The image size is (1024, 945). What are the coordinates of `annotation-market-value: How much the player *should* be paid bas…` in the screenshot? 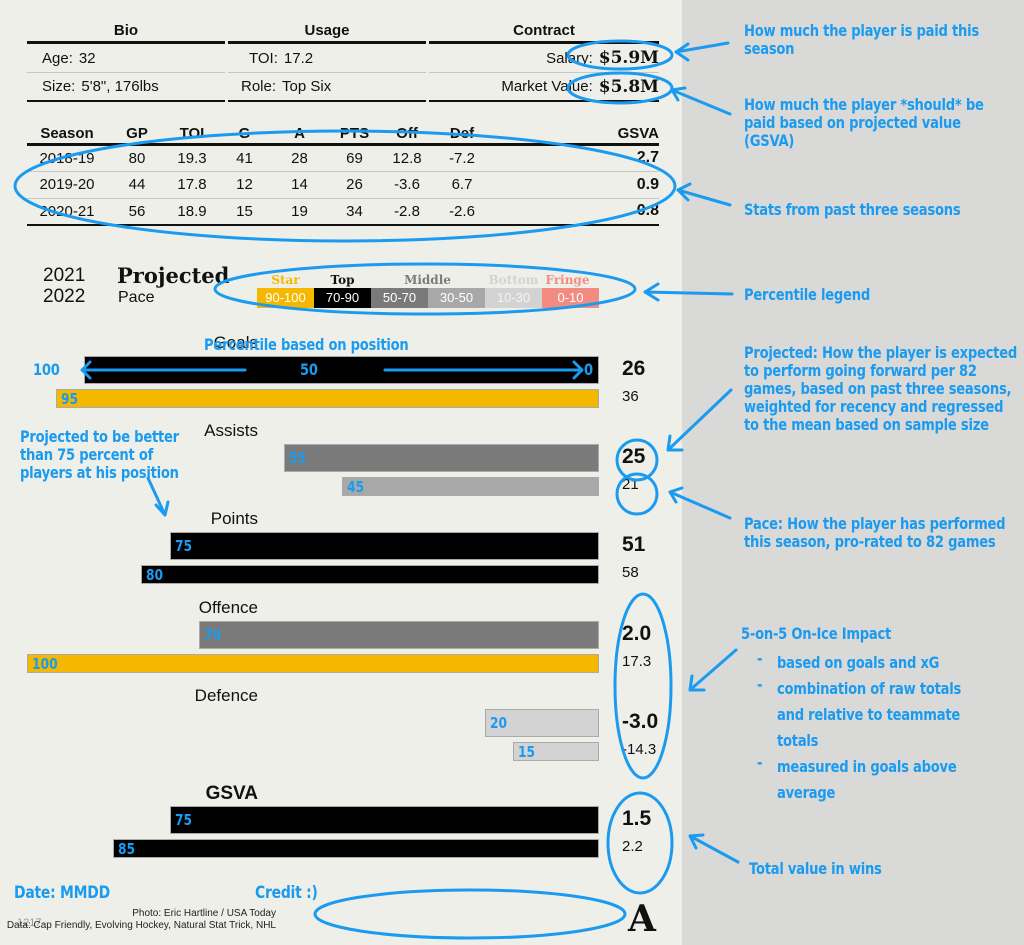 It's located at (864, 122).